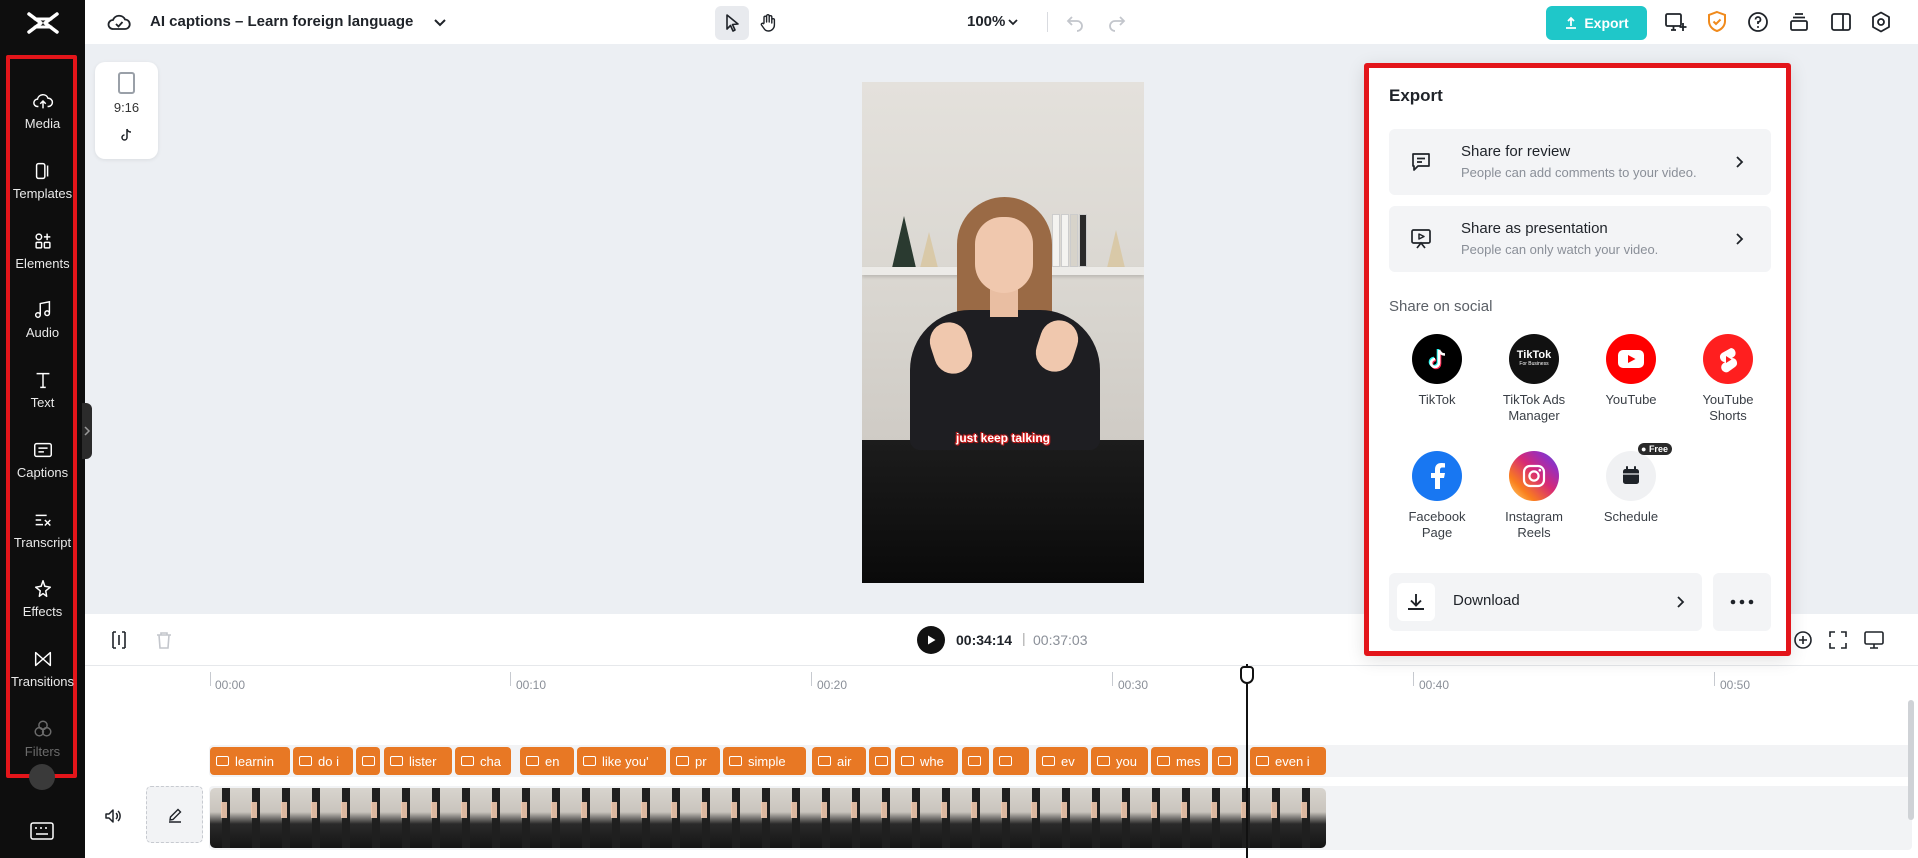 The height and width of the screenshot is (858, 1918). I want to click on fullscreen-icon, so click(1838, 640).